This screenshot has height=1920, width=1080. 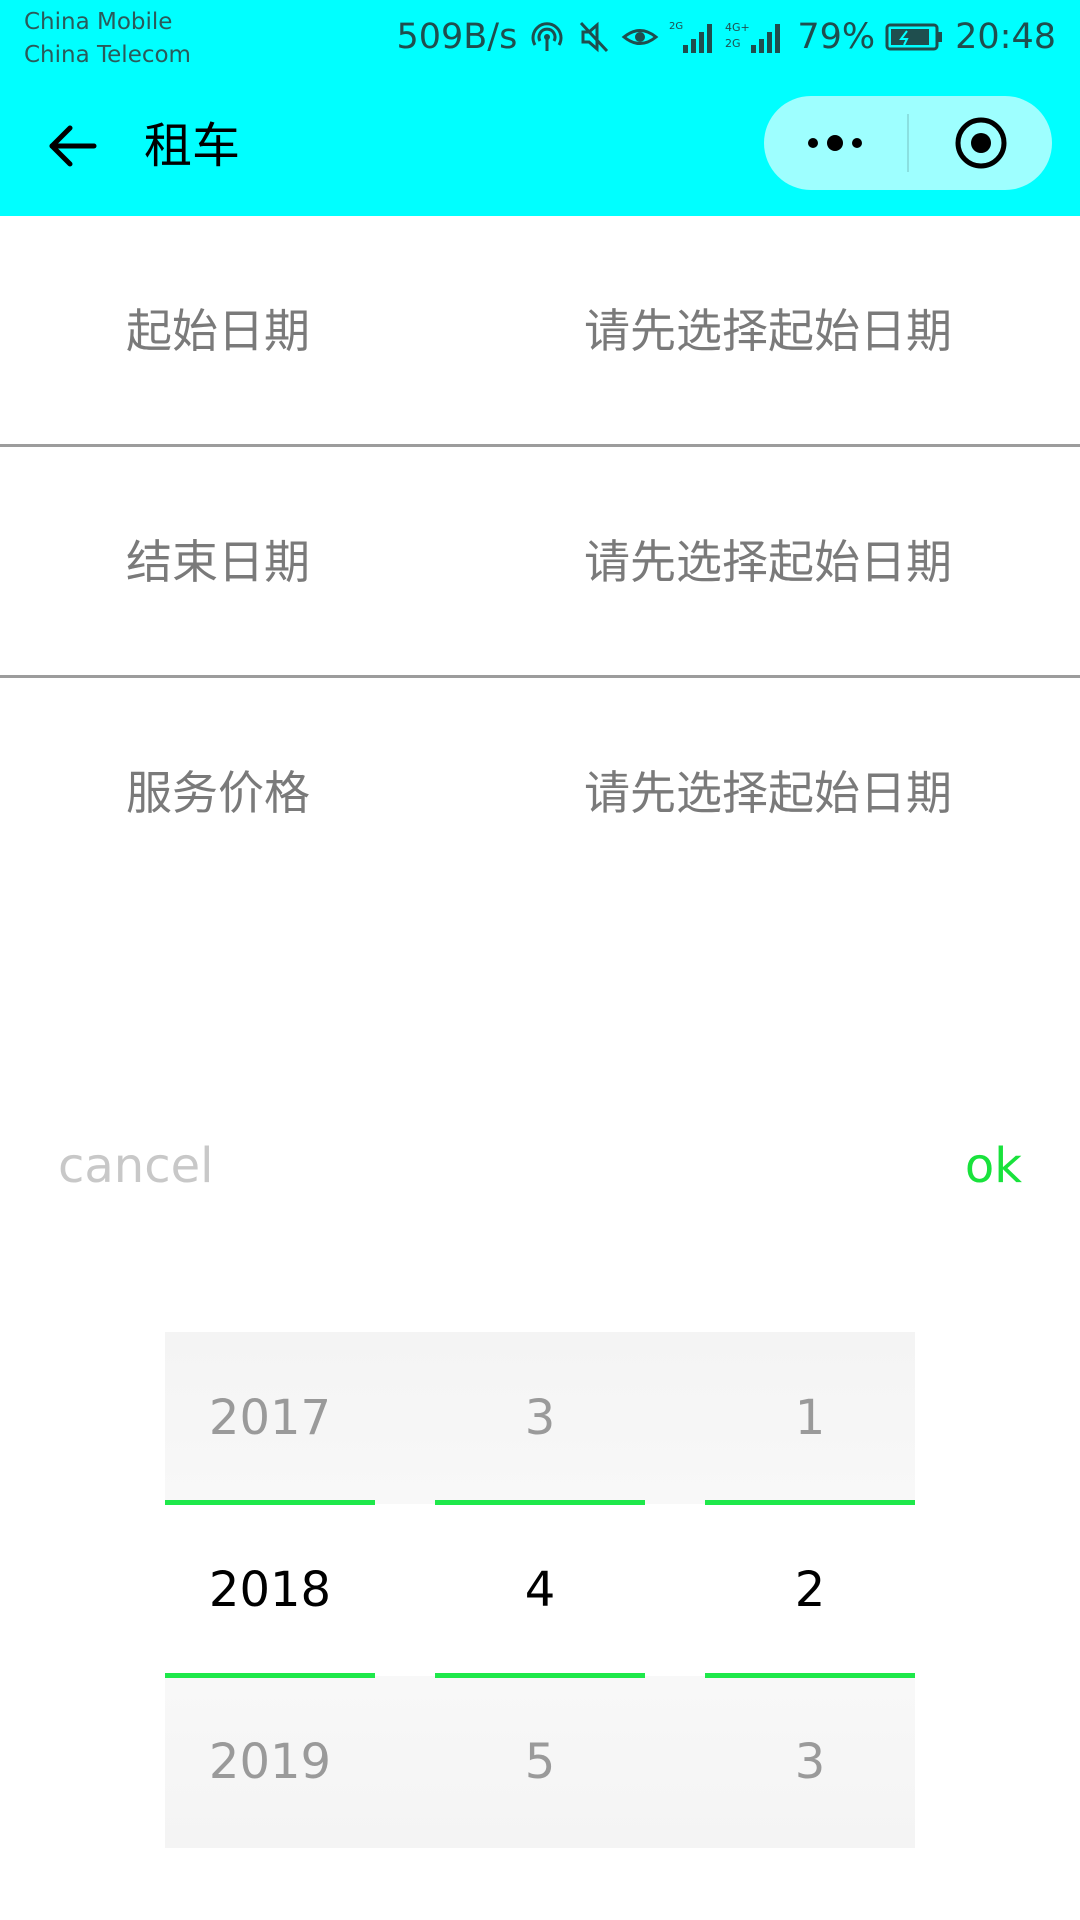 What do you see at coordinates (457, 37) in the screenshot?
I see `net-speed: 509B/s` at bounding box center [457, 37].